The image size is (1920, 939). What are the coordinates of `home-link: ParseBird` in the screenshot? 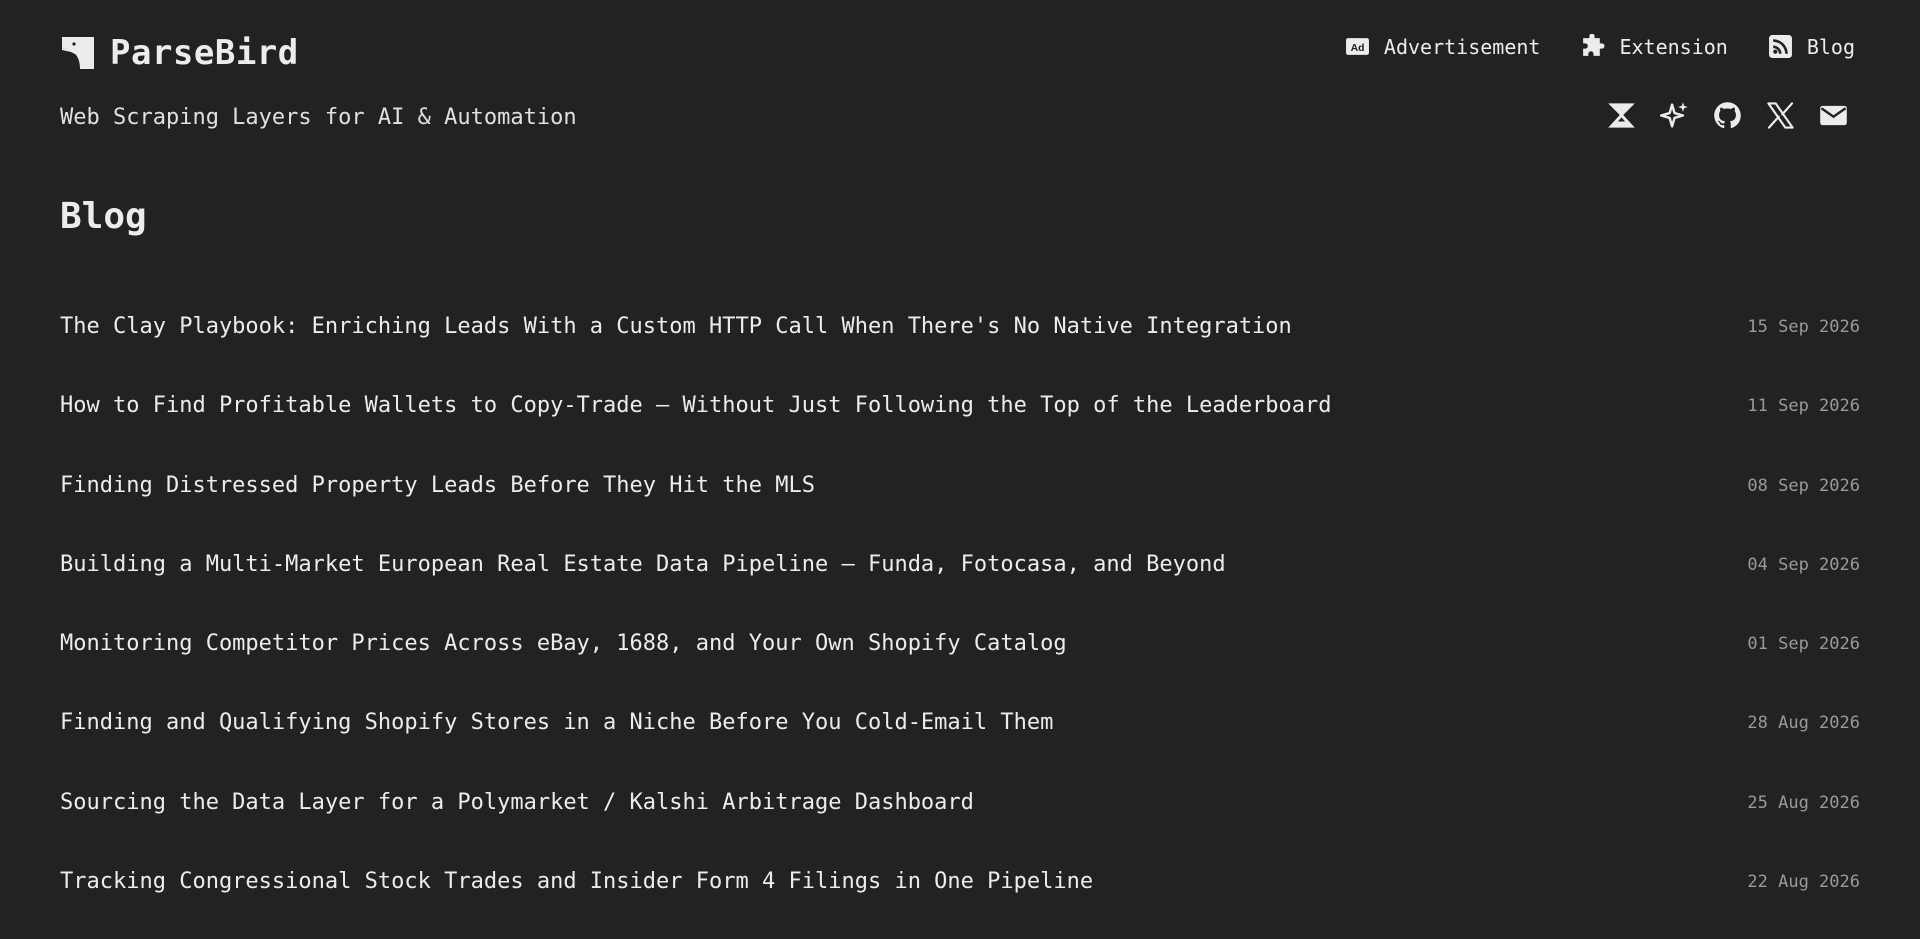 It's located at (179, 53).